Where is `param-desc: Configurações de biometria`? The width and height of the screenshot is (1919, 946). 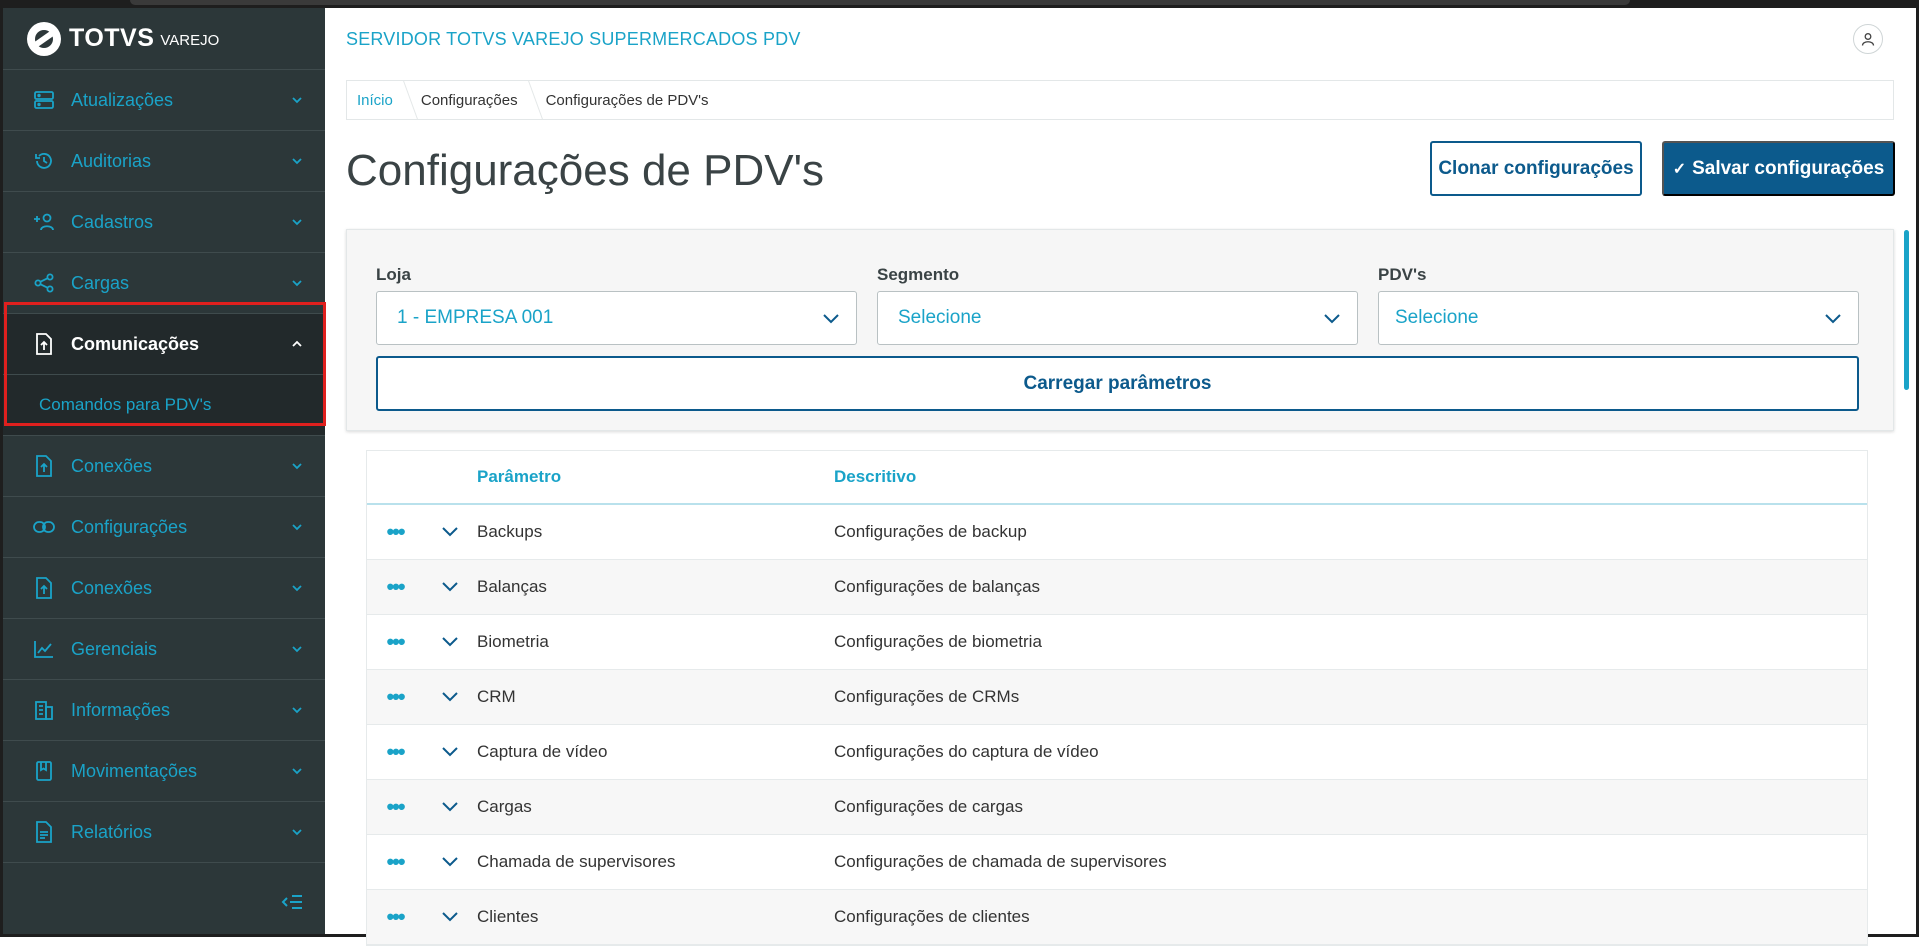 param-desc: Configurações de biometria is located at coordinates (938, 641).